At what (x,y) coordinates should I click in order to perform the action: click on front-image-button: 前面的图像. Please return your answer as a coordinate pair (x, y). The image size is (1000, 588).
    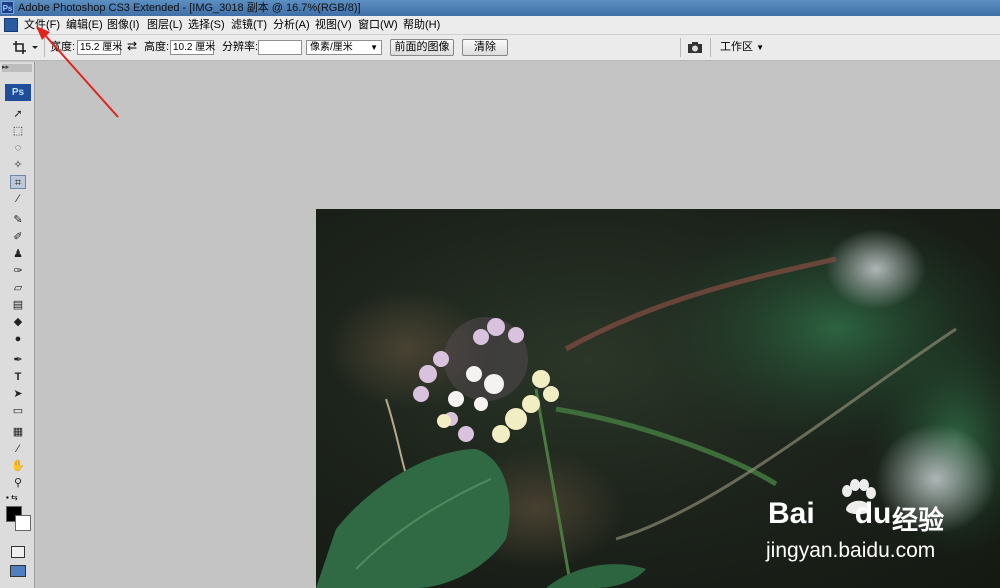
    Looking at the image, I should click on (422, 47).